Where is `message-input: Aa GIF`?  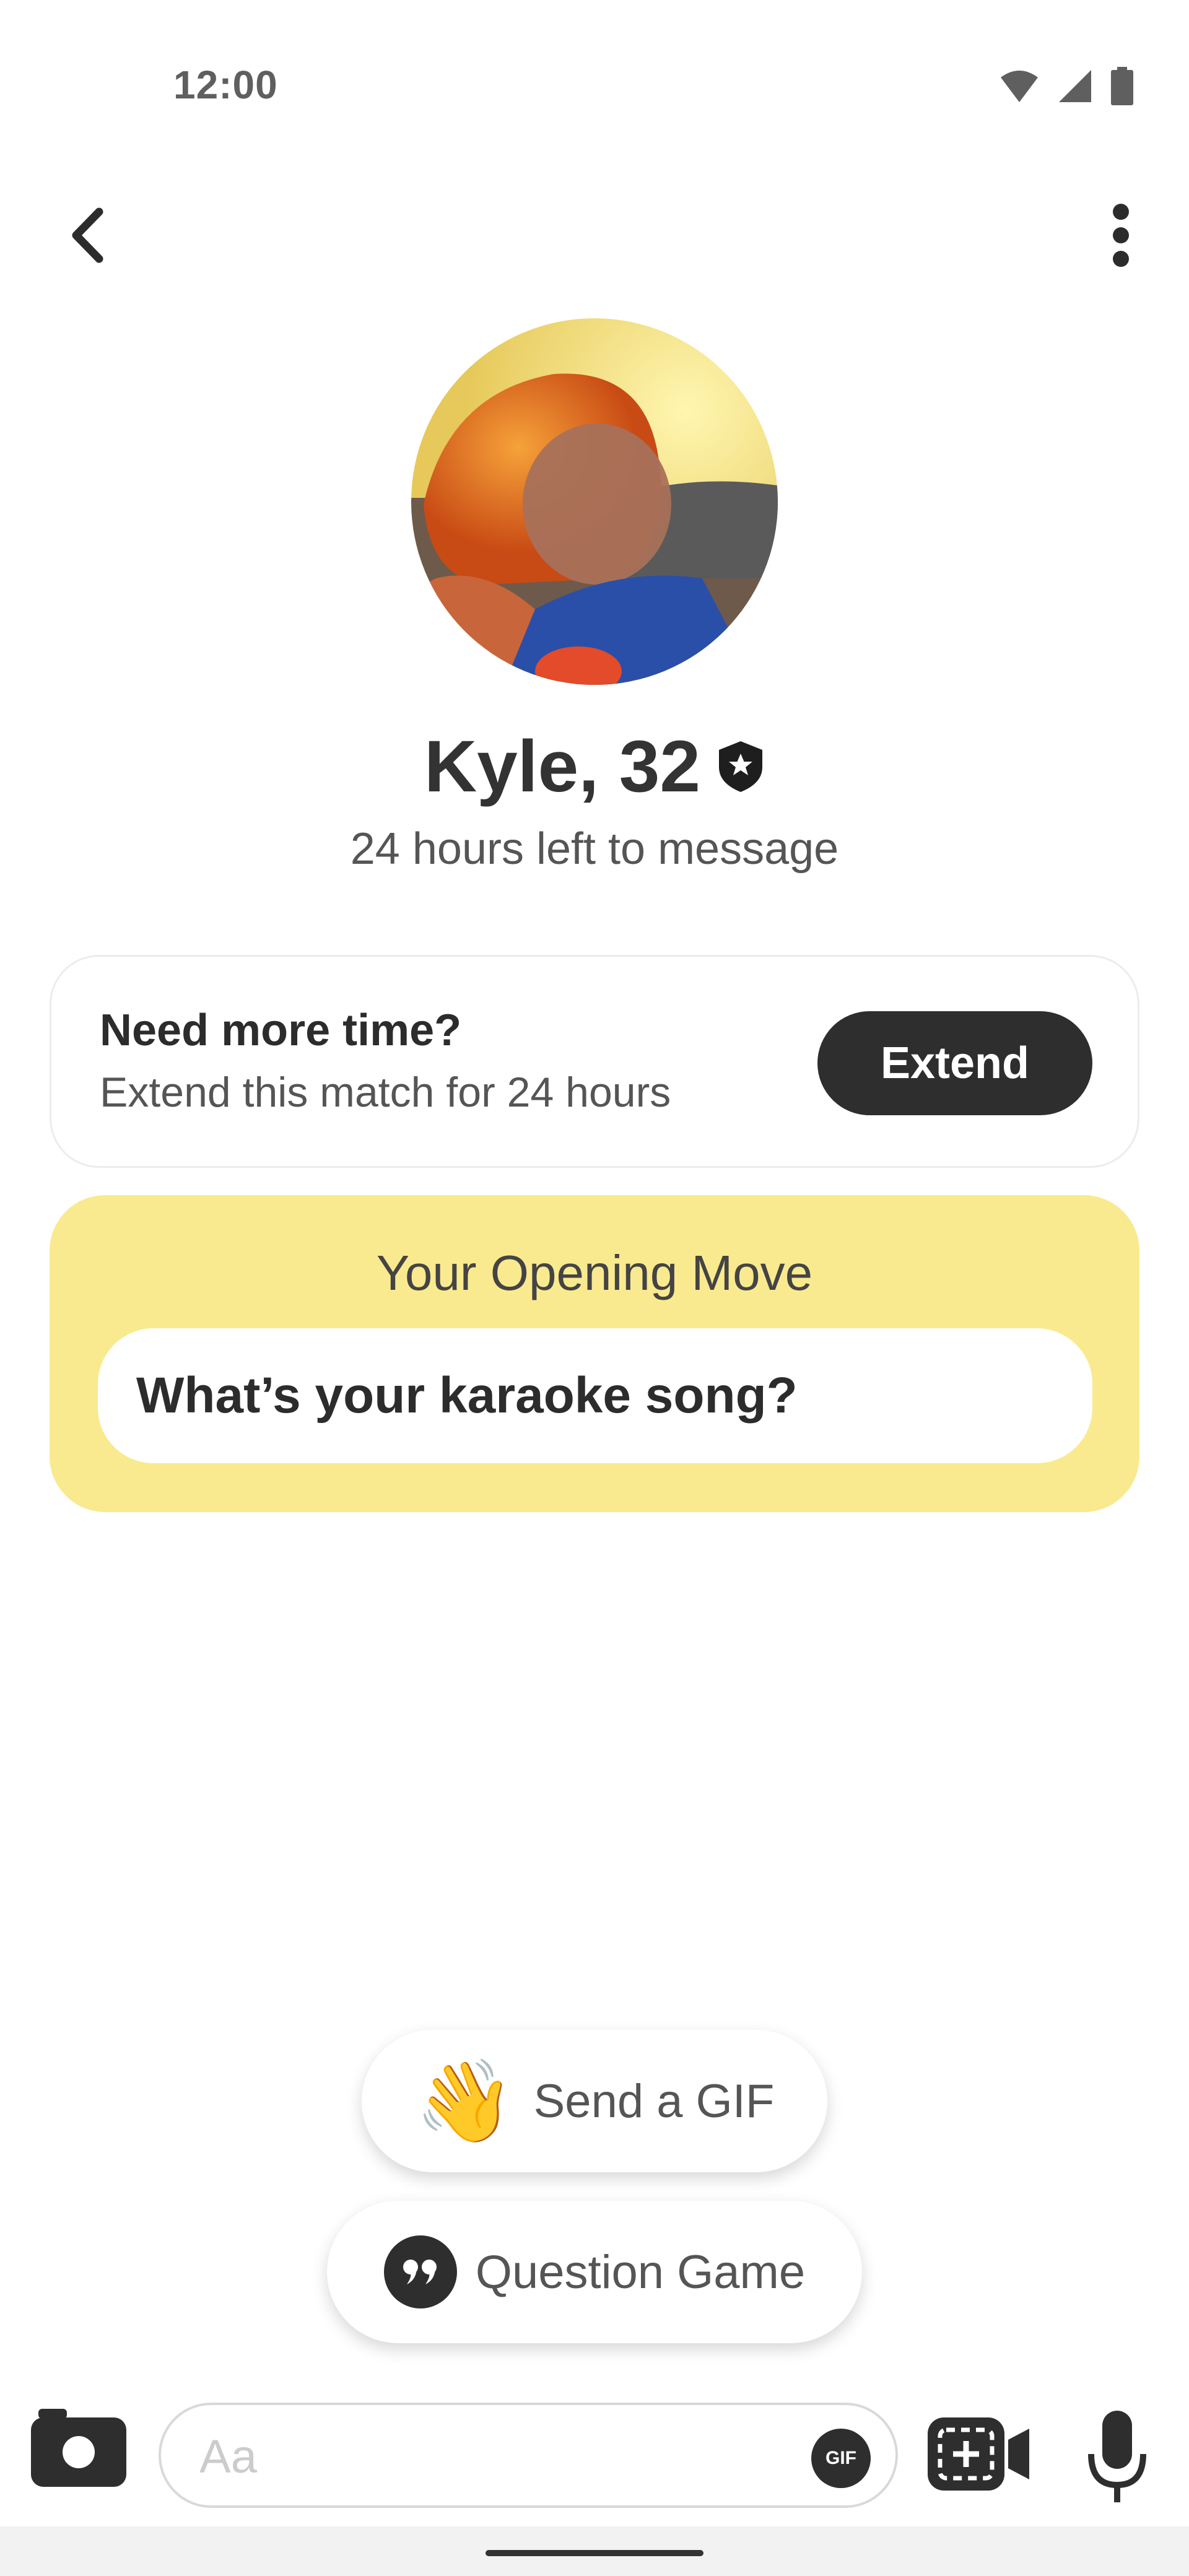 message-input: Aa GIF is located at coordinates (528, 2455).